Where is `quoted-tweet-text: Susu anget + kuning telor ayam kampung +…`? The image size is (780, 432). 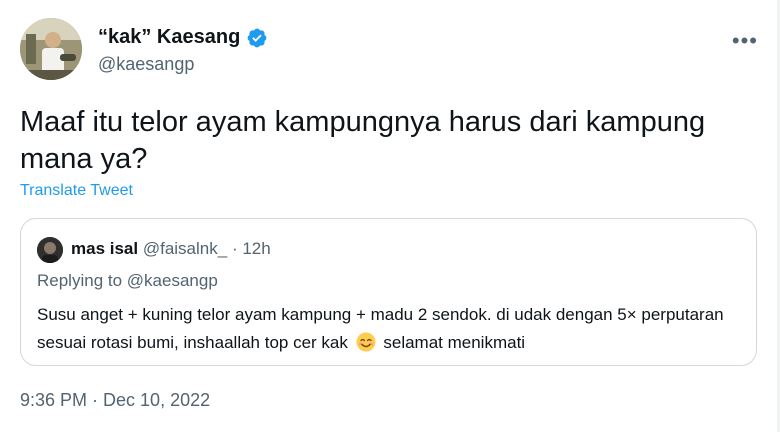 quoted-tweet-text: Susu anget + kuning telor ayam kampung +… is located at coordinates (387, 329).